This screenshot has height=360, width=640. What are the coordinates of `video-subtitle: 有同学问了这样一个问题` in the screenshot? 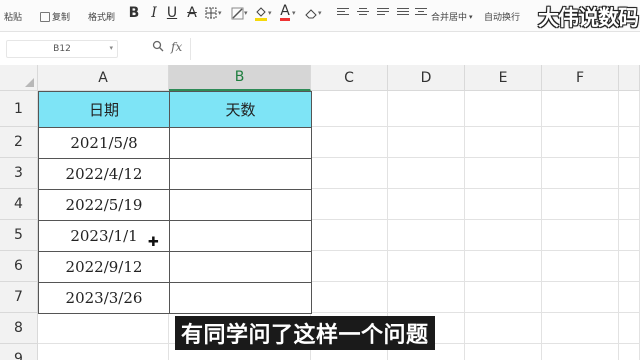 It's located at (305, 333).